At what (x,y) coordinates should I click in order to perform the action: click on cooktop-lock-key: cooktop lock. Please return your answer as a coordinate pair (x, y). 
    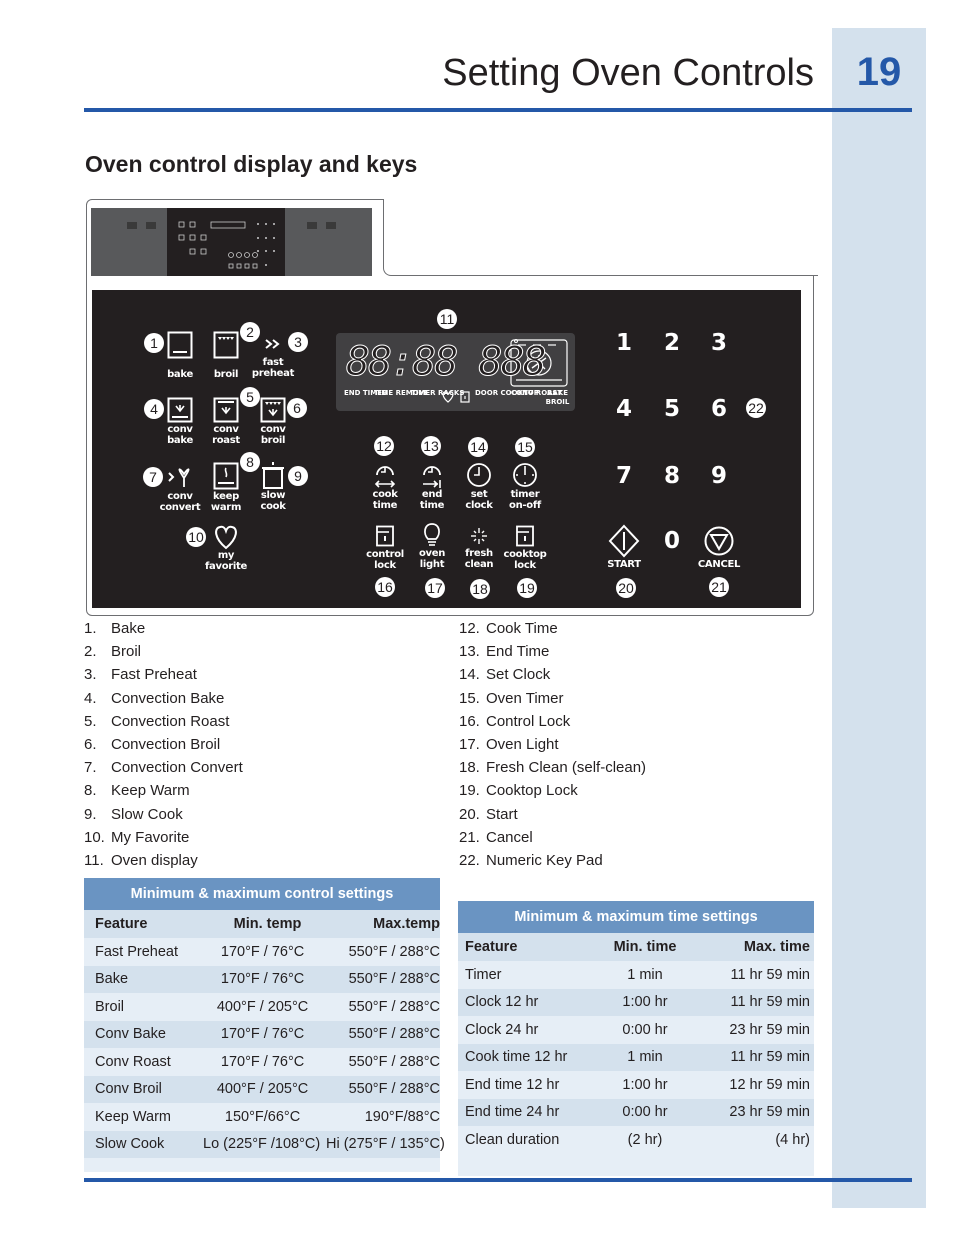
    Looking at the image, I should click on (525, 548).